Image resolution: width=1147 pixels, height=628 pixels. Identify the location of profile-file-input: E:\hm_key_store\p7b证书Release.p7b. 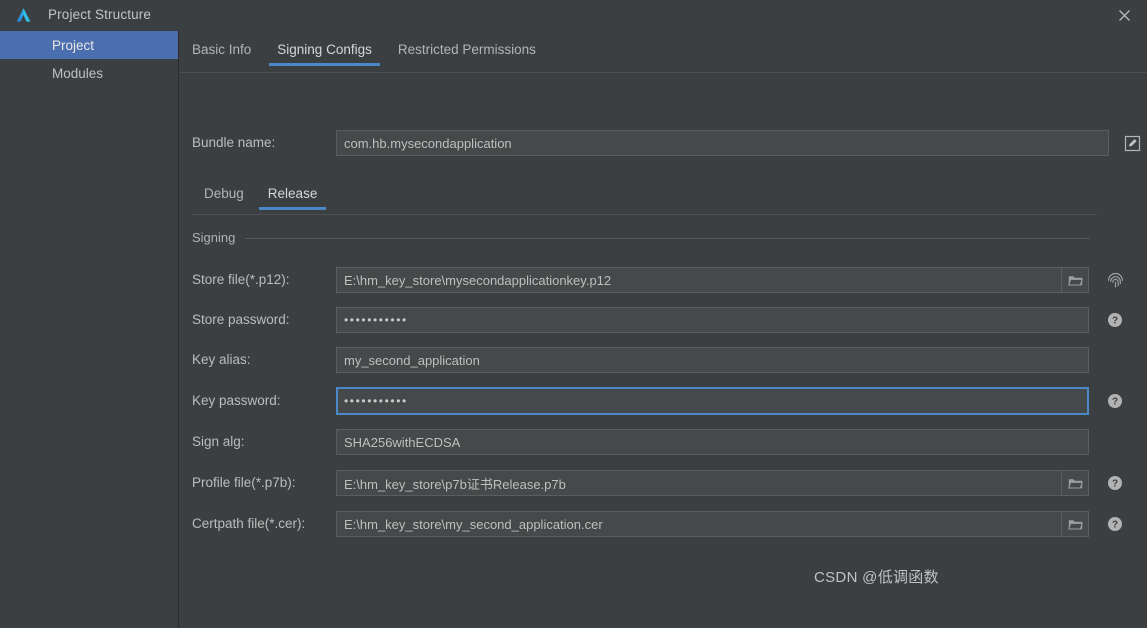
(712, 483).